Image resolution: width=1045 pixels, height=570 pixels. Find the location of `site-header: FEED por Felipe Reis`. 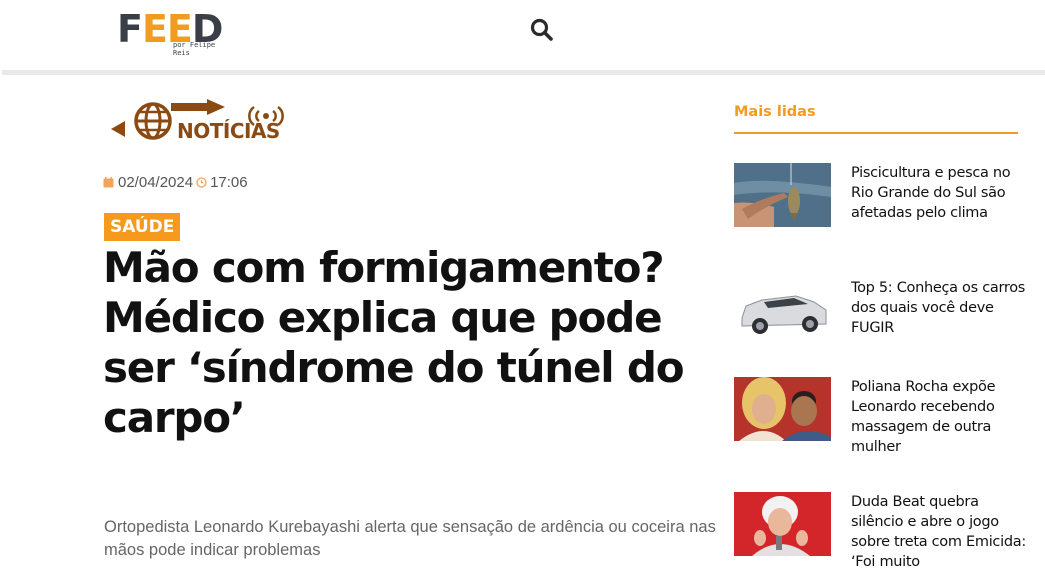

site-header: FEED por Felipe Reis is located at coordinates (522, 36).